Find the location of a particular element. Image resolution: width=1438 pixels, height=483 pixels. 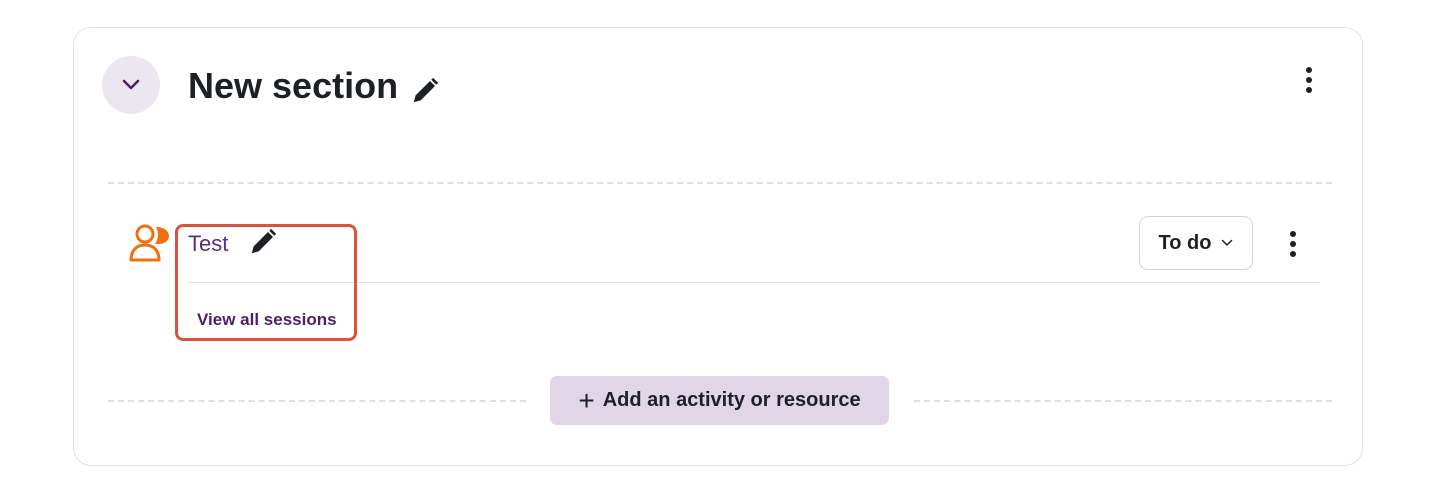

section-title: New section is located at coordinates (293, 85).